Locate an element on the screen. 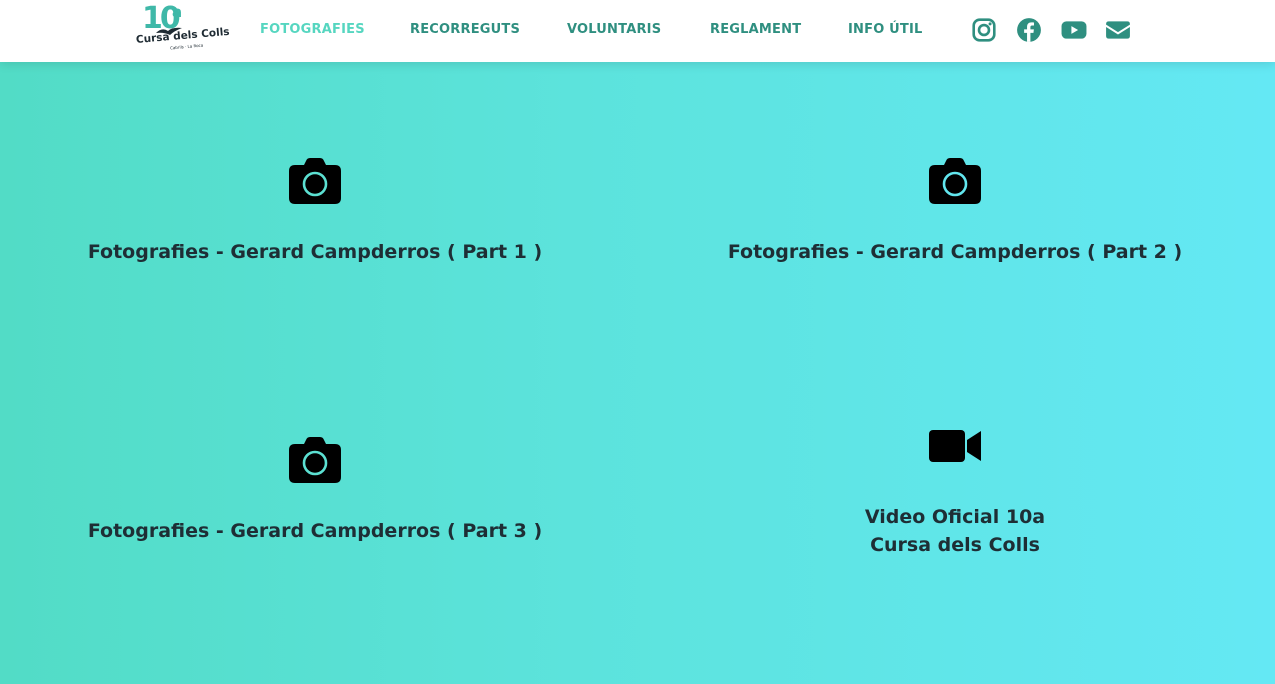 Image resolution: width=1275 pixels, height=684 pixels. video-link-official: Video Oficial 10a Cursa dels Colls is located at coordinates (955, 531).